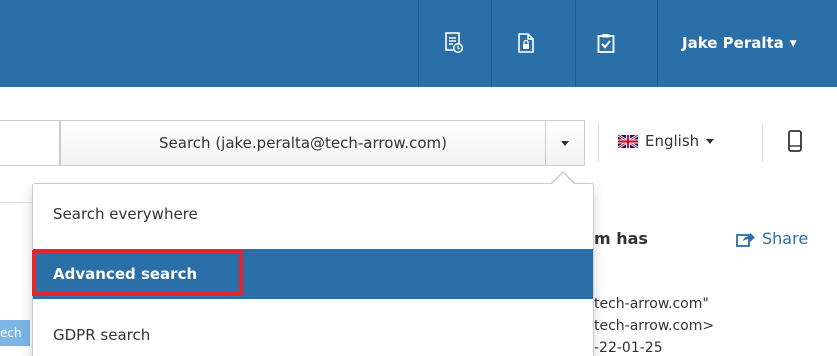 The height and width of the screenshot is (356, 837). Describe the element at coordinates (654, 326) in the screenshot. I see `content-line: tech-arrow.com>` at that location.